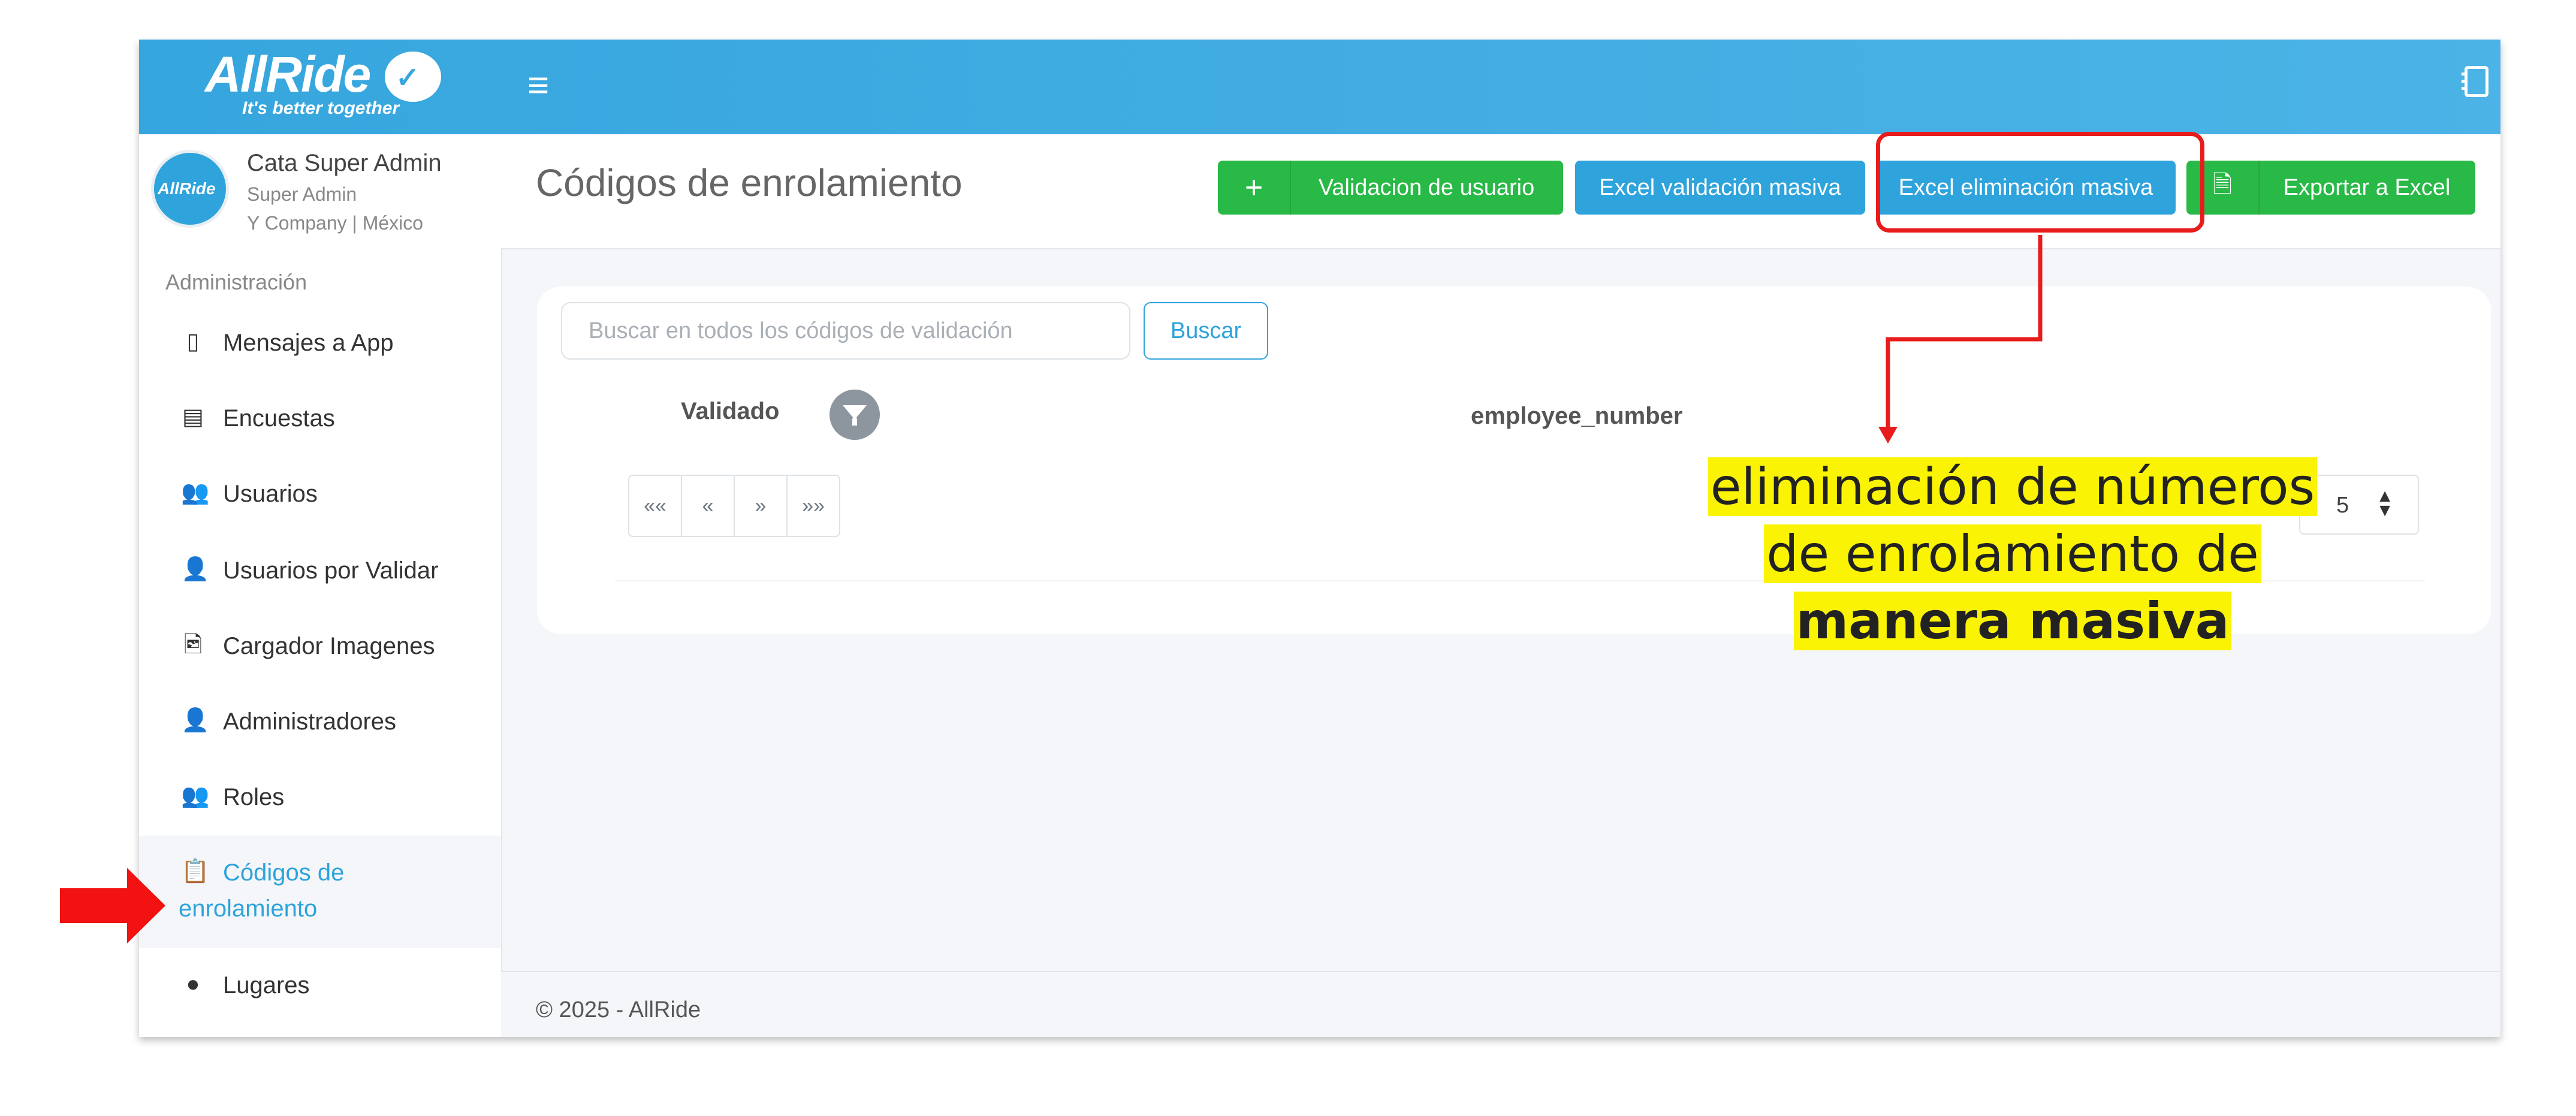 The image size is (2576, 1116). What do you see at coordinates (2475, 81) in the screenshot?
I see `notebook-icon` at bounding box center [2475, 81].